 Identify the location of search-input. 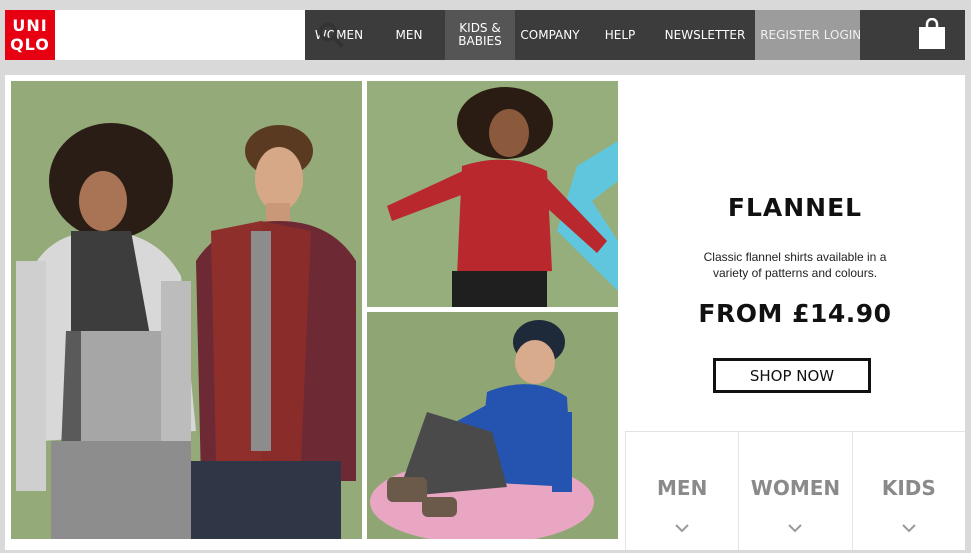
(163, 35).